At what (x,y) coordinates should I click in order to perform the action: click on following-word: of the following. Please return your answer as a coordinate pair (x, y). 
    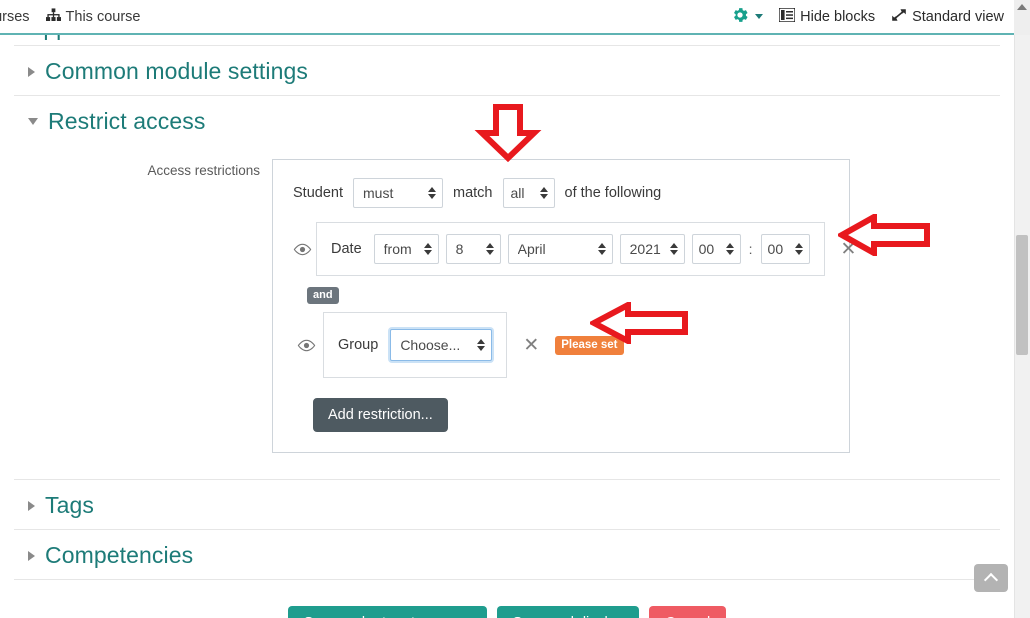
    Looking at the image, I should click on (613, 193).